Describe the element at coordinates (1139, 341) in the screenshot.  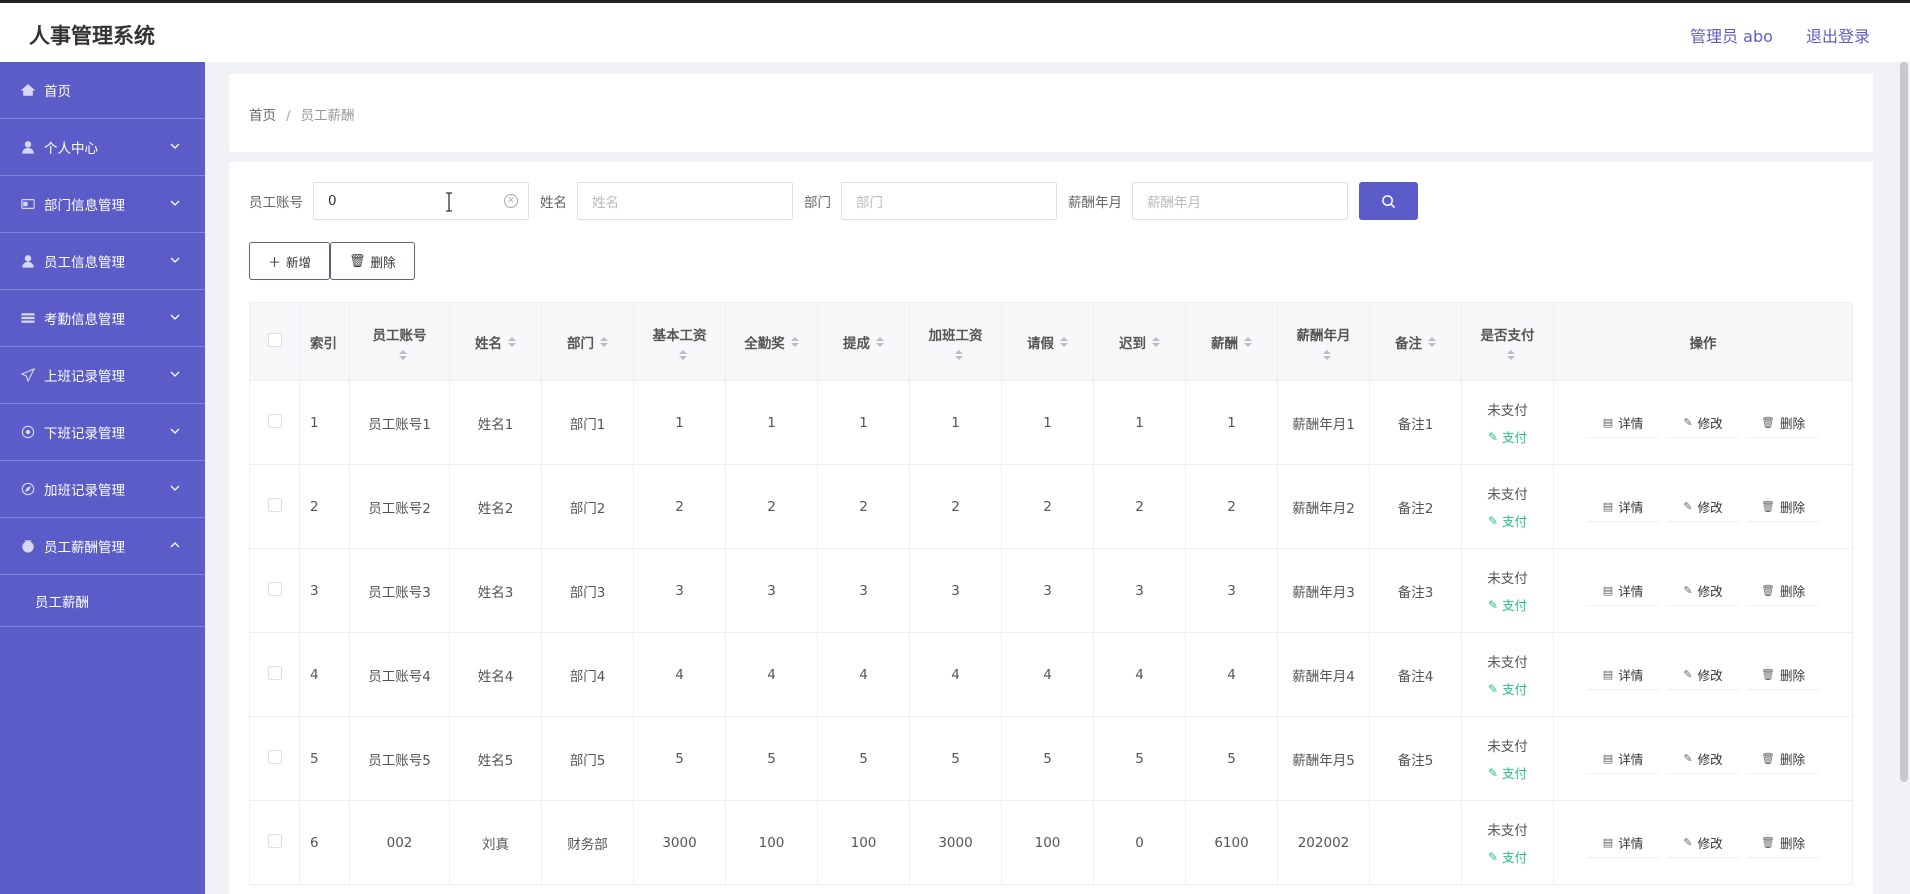
I see `header-late: 迟到` at that location.